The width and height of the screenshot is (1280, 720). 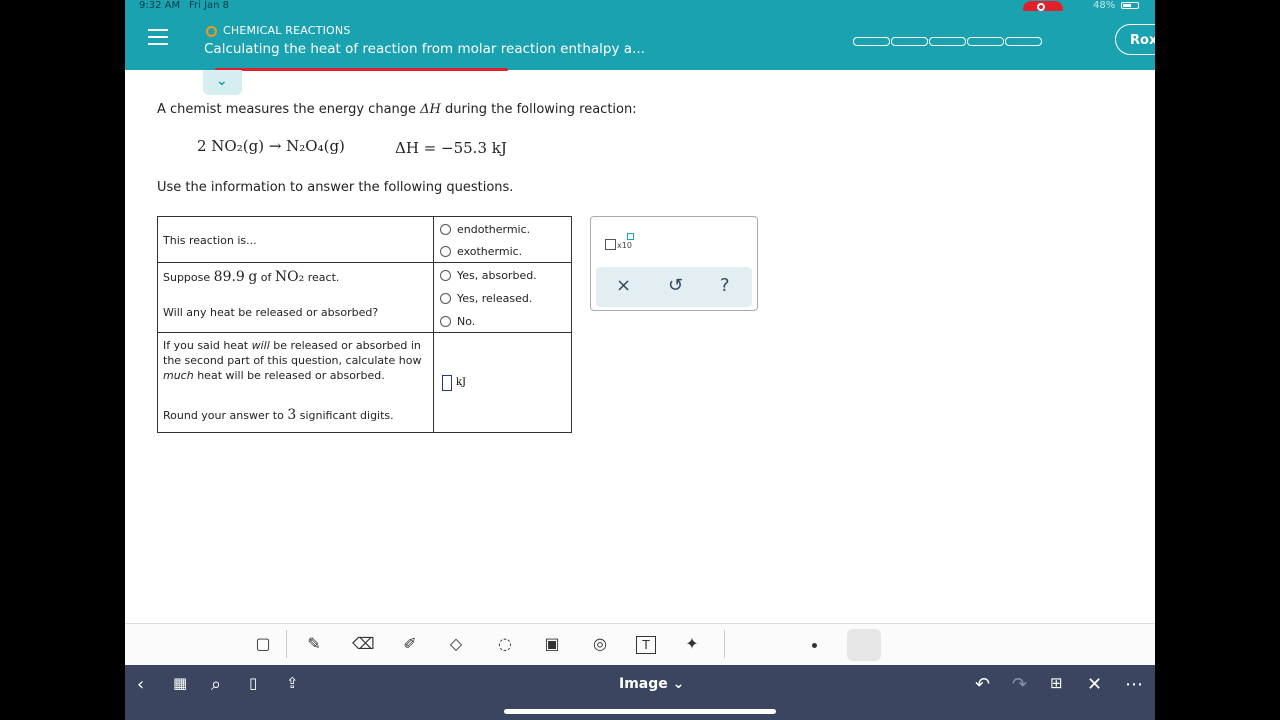 What do you see at coordinates (552, 644) in the screenshot?
I see `image-icon: ▣` at bounding box center [552, 644].